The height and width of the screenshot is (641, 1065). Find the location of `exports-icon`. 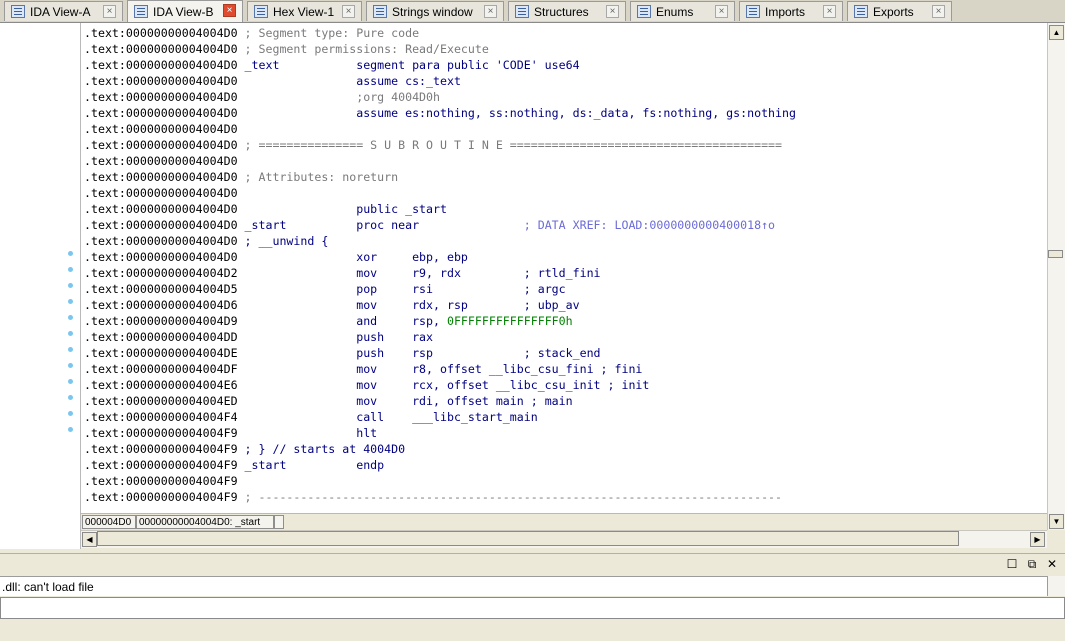

exports-icon is located at coordinates (861, 11).